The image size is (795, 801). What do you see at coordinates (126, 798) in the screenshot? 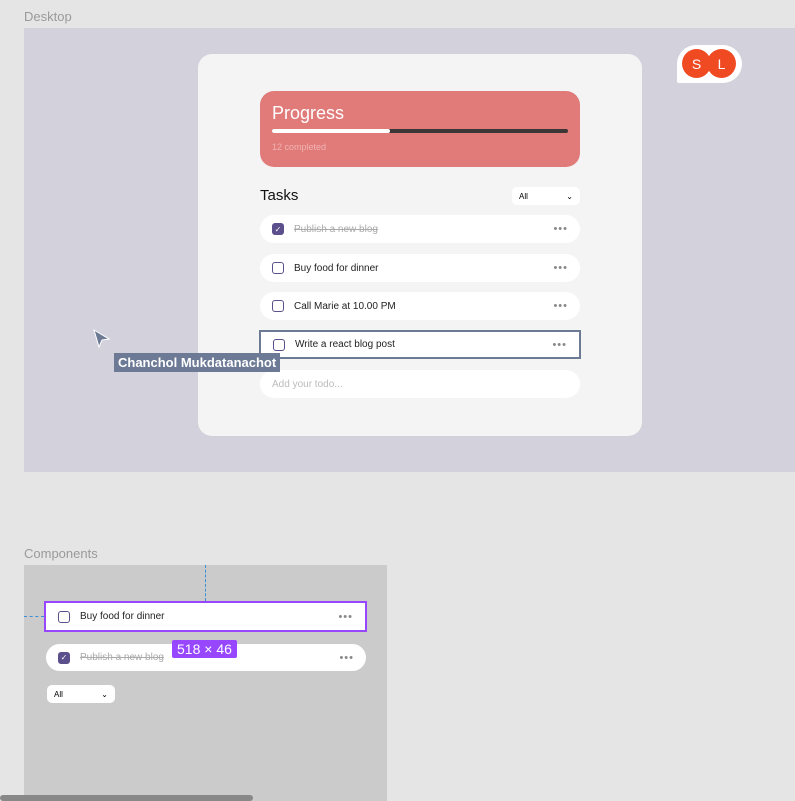
I see `horizontal-scrollbar` at bounding box center [126, 798].